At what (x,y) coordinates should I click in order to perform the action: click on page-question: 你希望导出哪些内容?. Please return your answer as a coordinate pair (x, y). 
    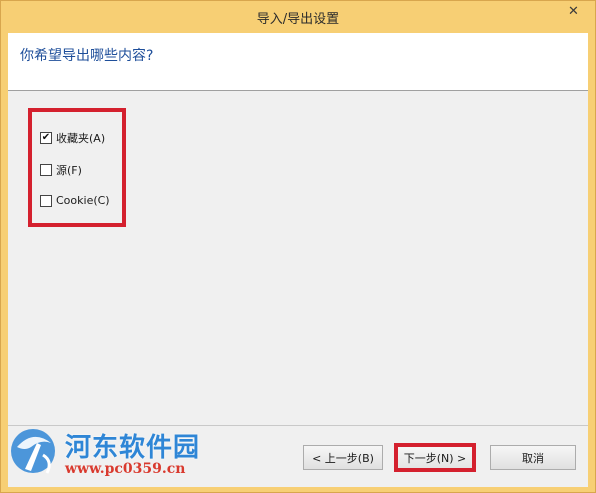
    Looking at the image, I should click on (87, 56).